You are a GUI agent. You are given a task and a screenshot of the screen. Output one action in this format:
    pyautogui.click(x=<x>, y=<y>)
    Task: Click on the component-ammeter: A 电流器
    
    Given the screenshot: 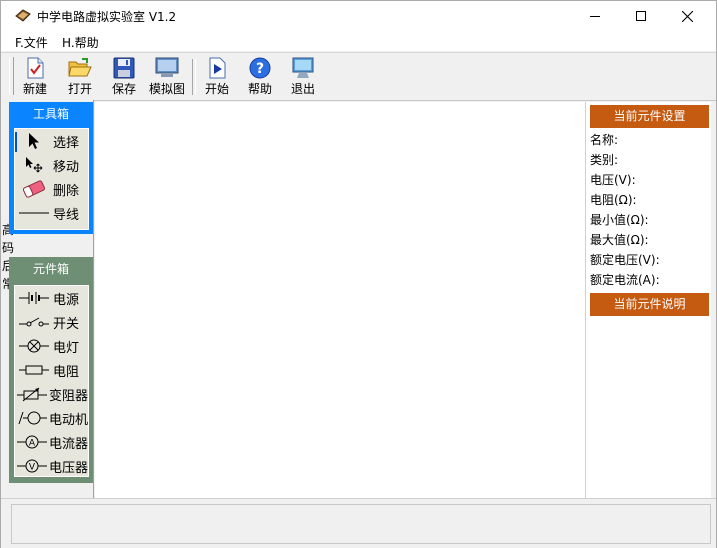 What is the action you would take?
    pyautogui.click(x=51, y=442)
    